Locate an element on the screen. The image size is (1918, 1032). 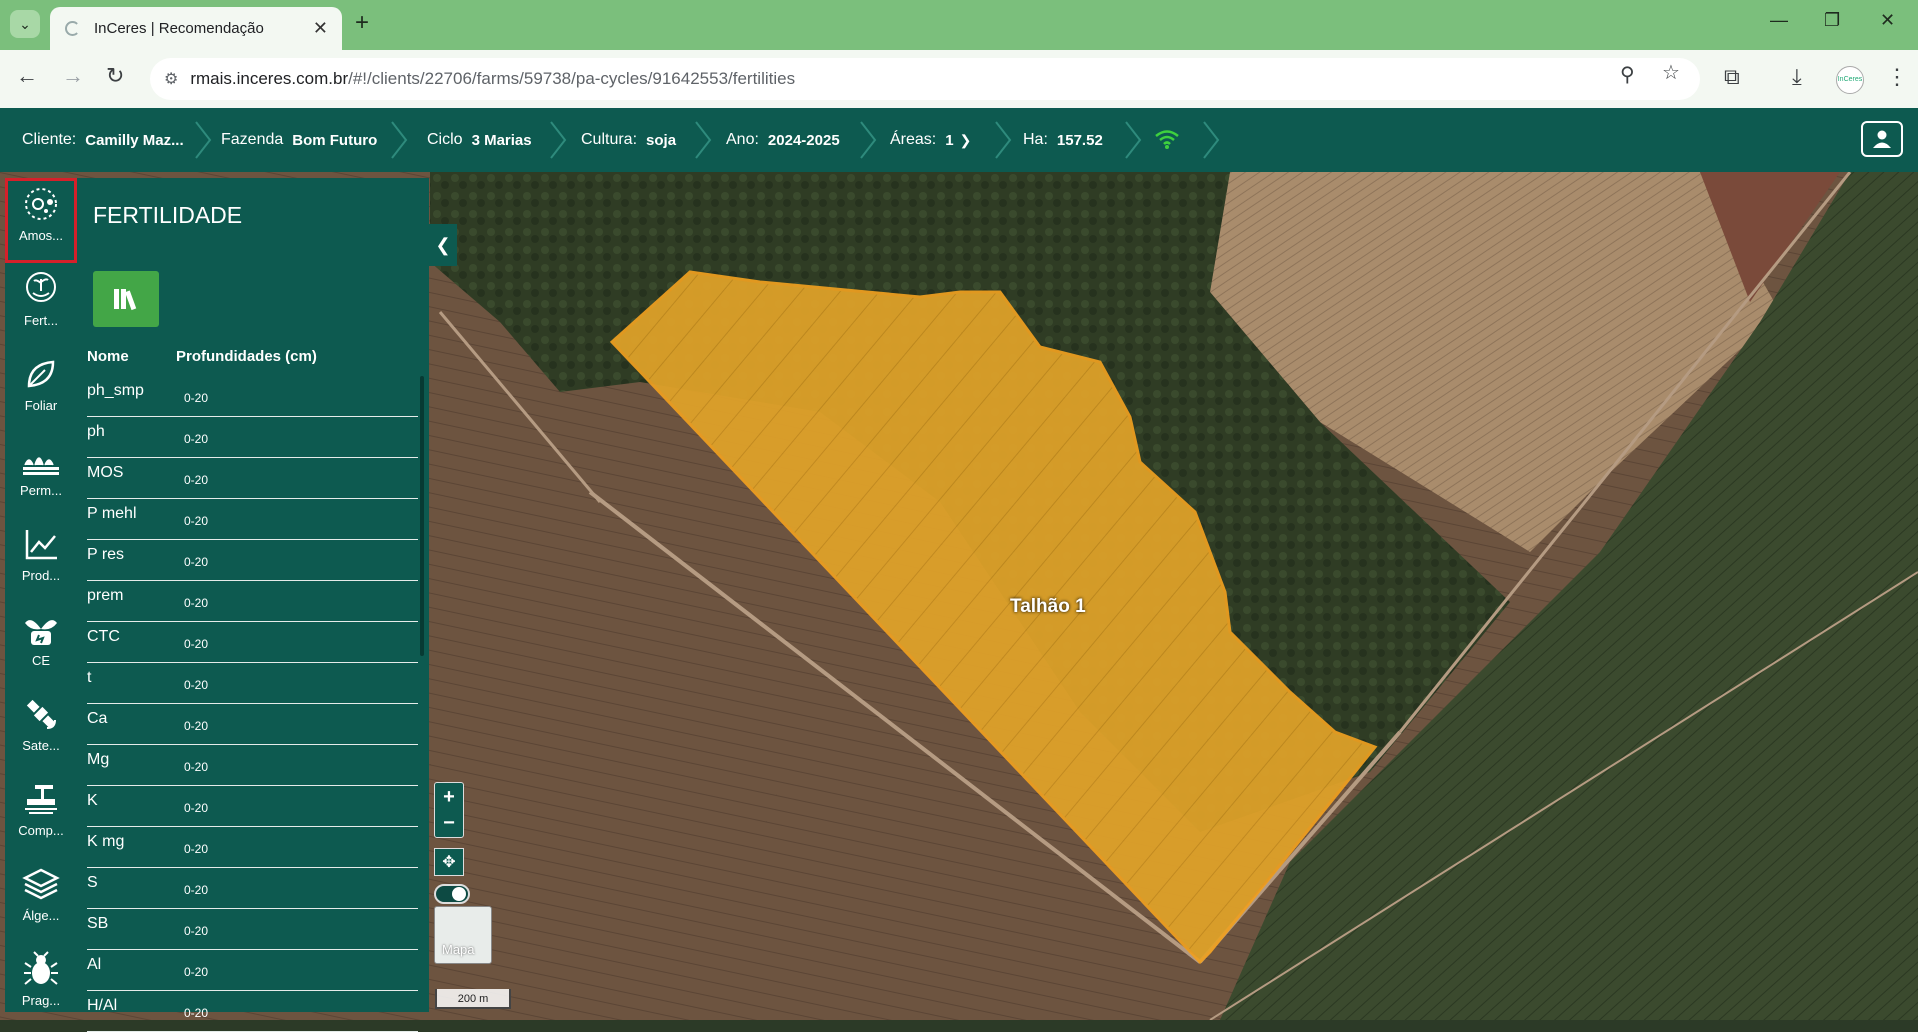
tab-search-button: ⌄ is located at coordinates (25, 24).